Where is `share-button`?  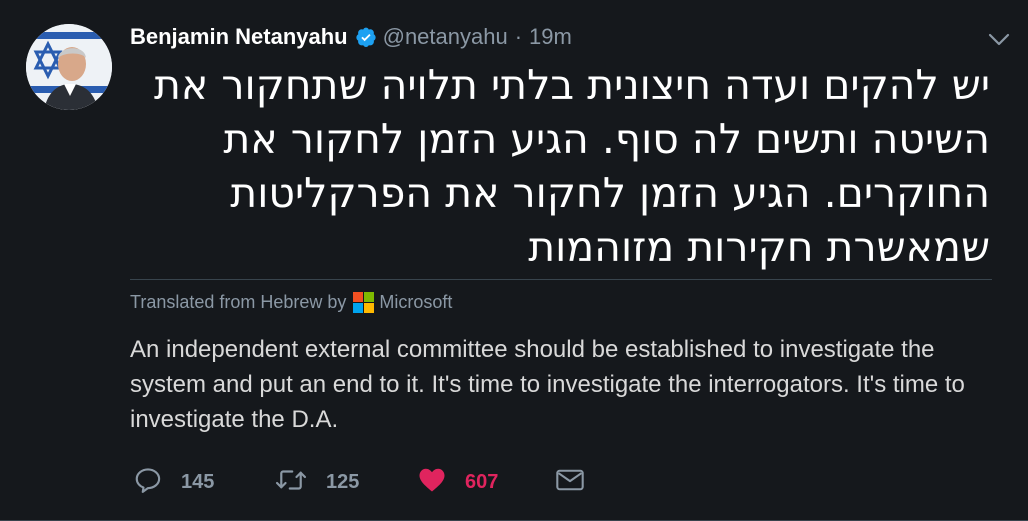 share-button is located at coordinates (570, 482).